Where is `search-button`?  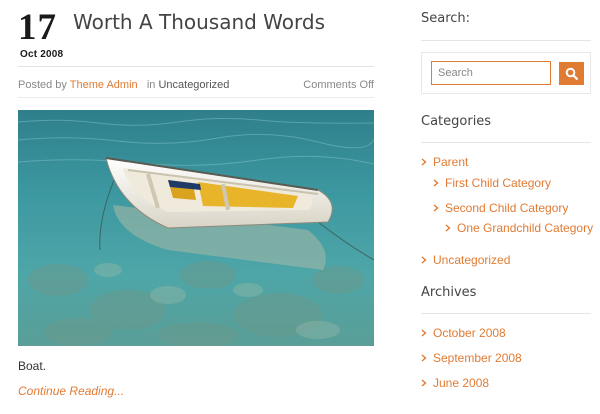 search-button is located at coordinates (571, 73).